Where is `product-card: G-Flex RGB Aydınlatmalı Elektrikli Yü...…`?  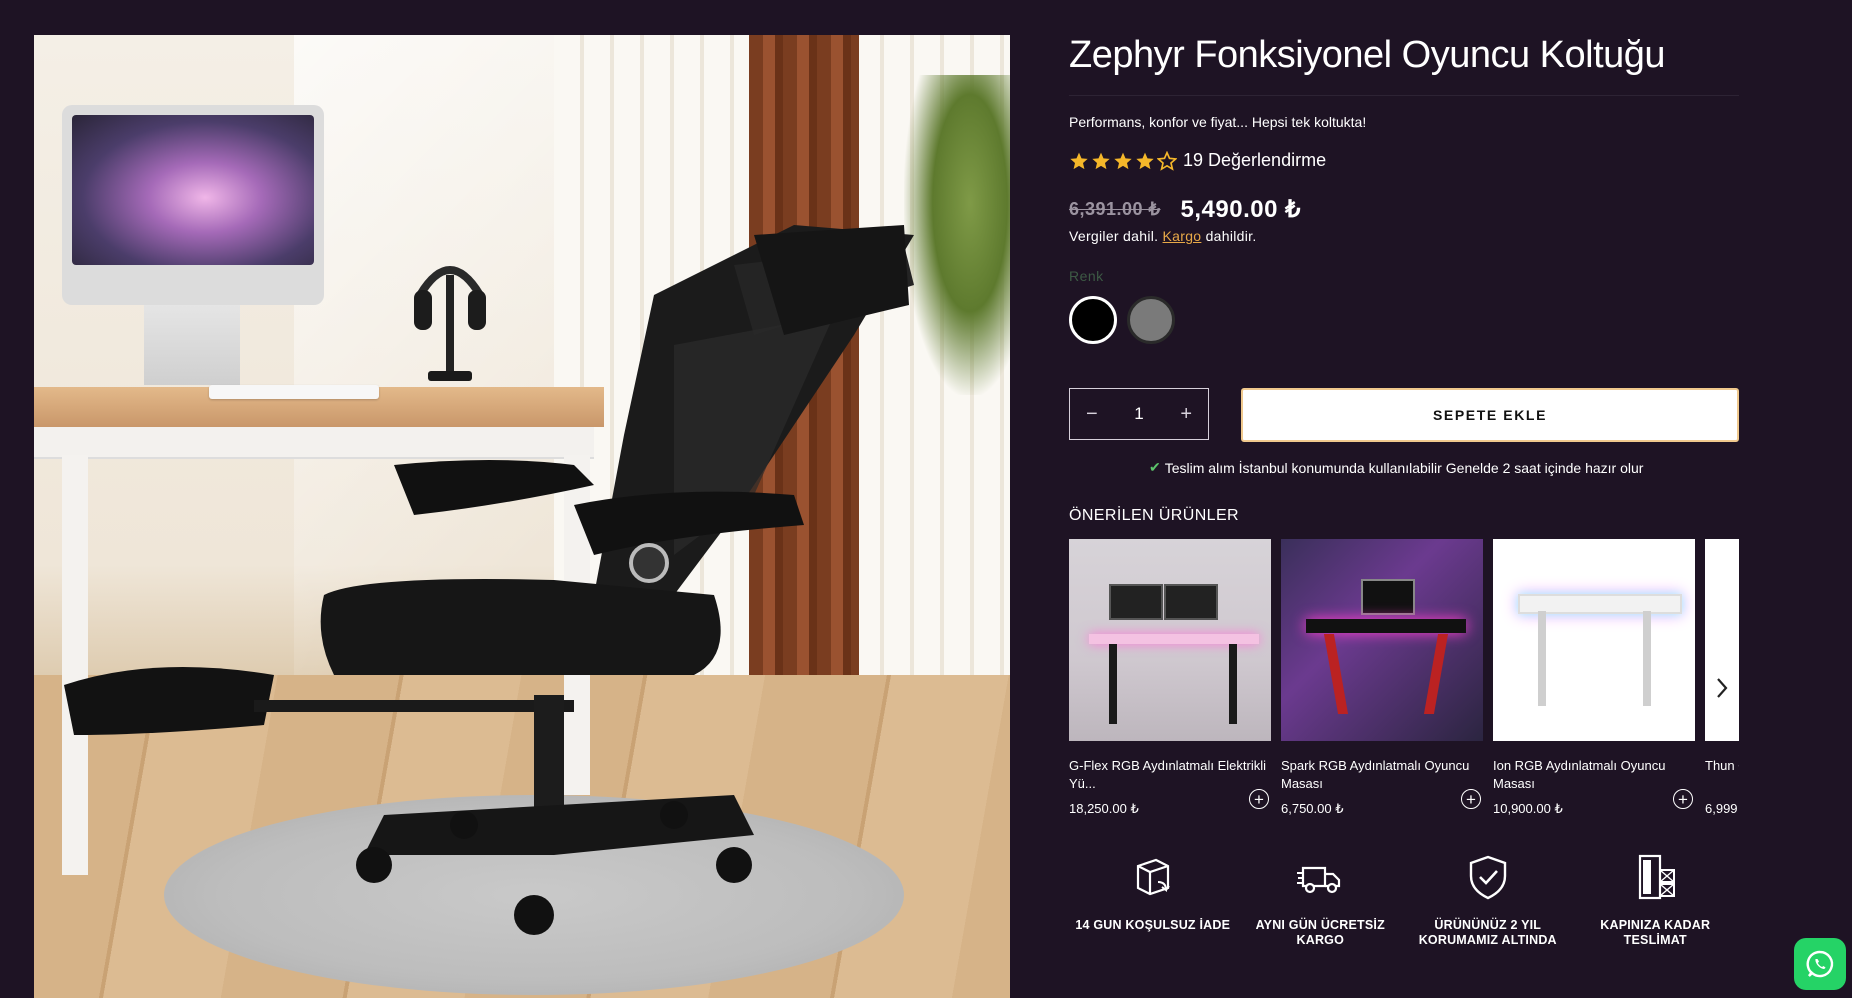 product-card: G-Flex RGB Aydınlatmalı Elektrikli Yü...… is located at coordinates (1170, 678).